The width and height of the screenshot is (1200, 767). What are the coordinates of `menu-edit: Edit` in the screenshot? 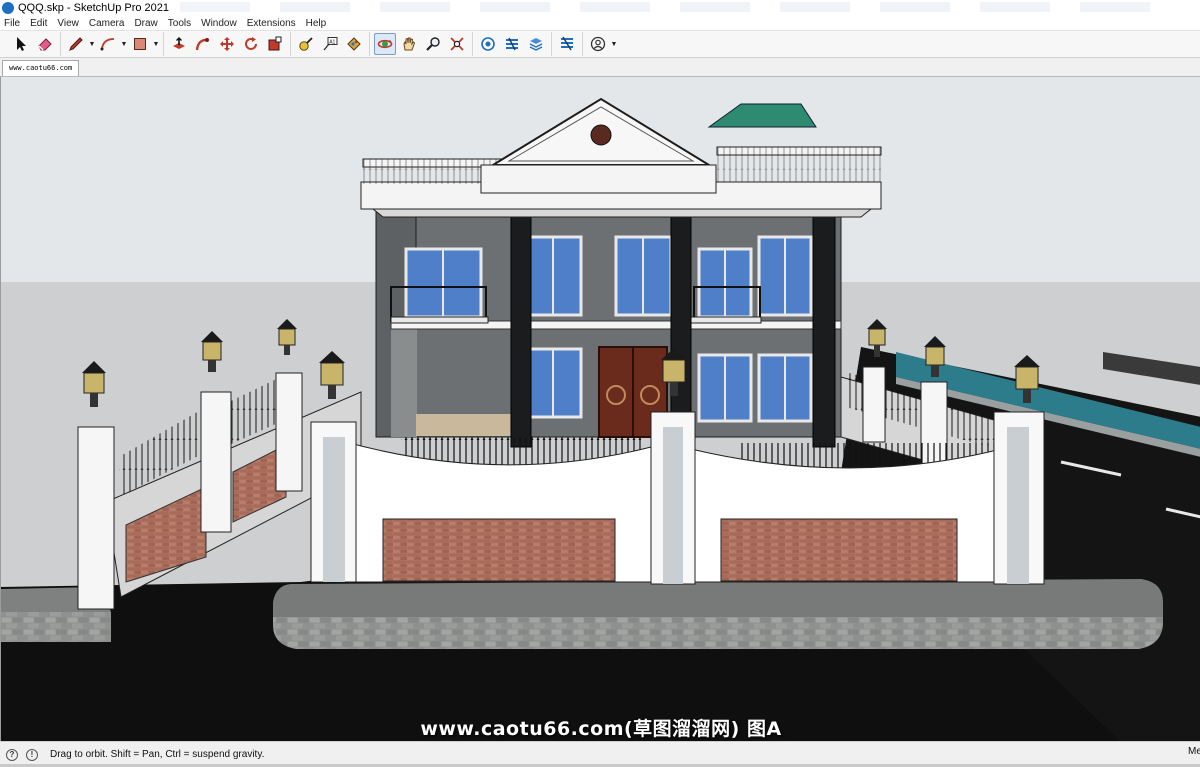 It's located at (38, 23).